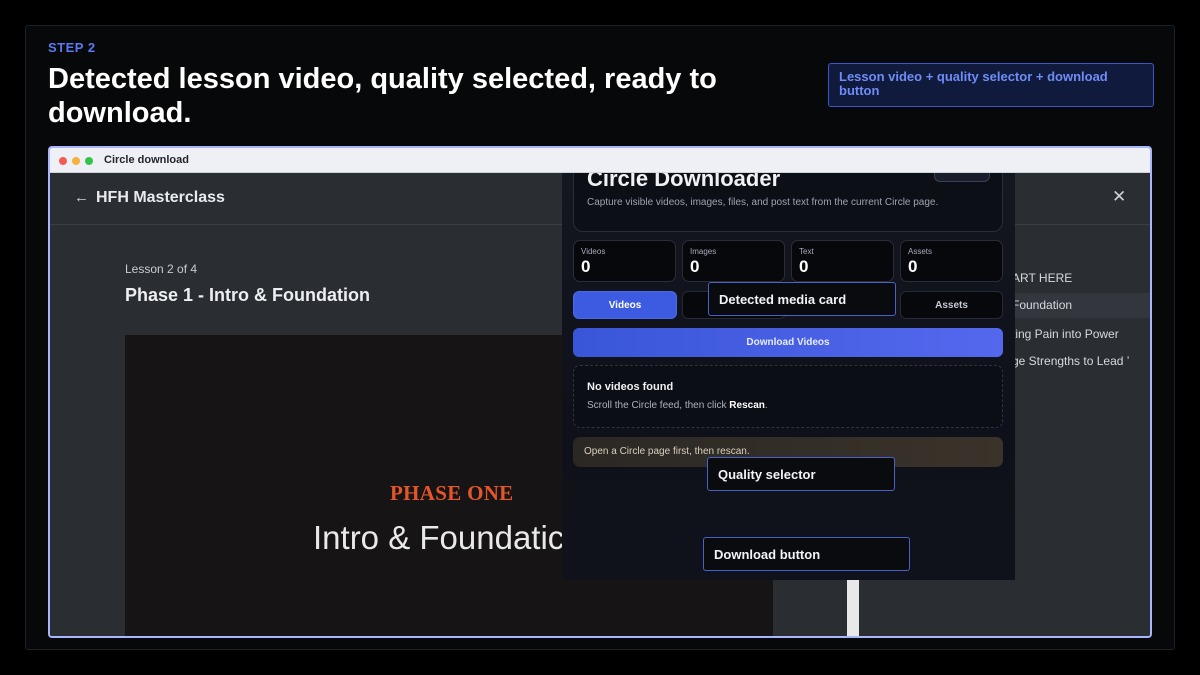 This screenshot has width=1200, height=675. Describe the element at coordinates (951, 305) in the screenshot. I see `tab-assets: Assets` at that location.